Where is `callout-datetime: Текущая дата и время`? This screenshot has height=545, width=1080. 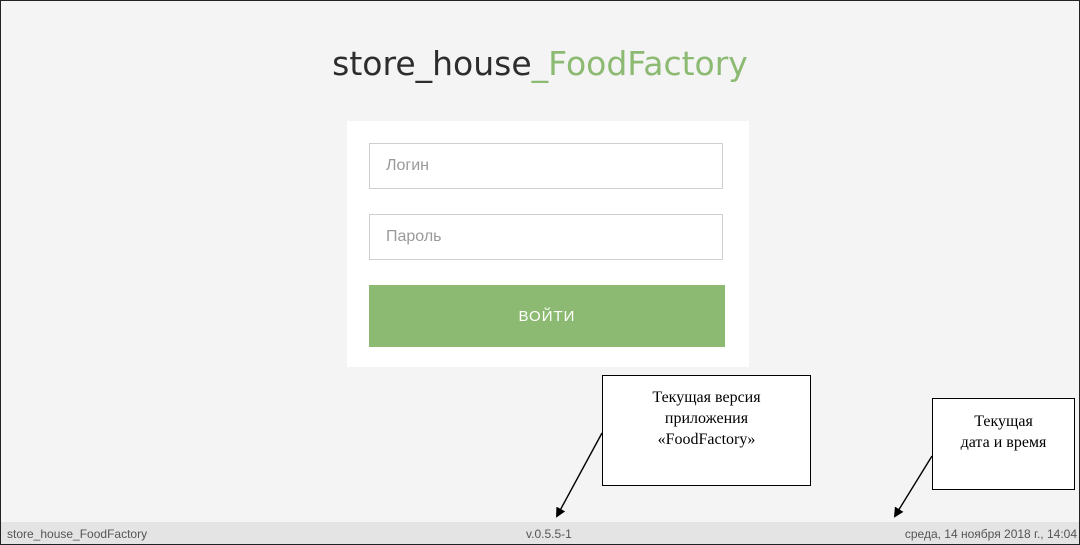
callout-datetime: Текущая дата и время is located at coordinates (1003, 444).